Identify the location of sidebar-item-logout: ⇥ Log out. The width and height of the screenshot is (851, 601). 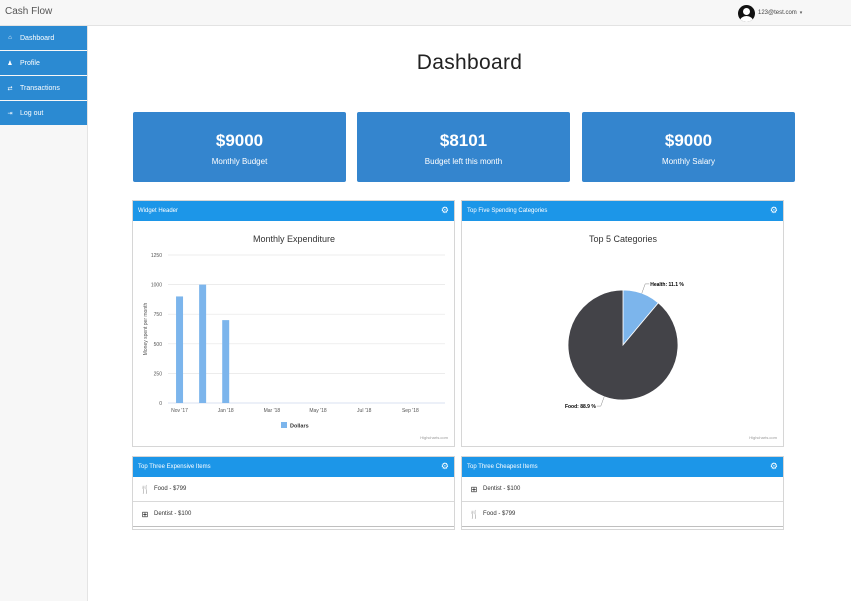
(43, 113).